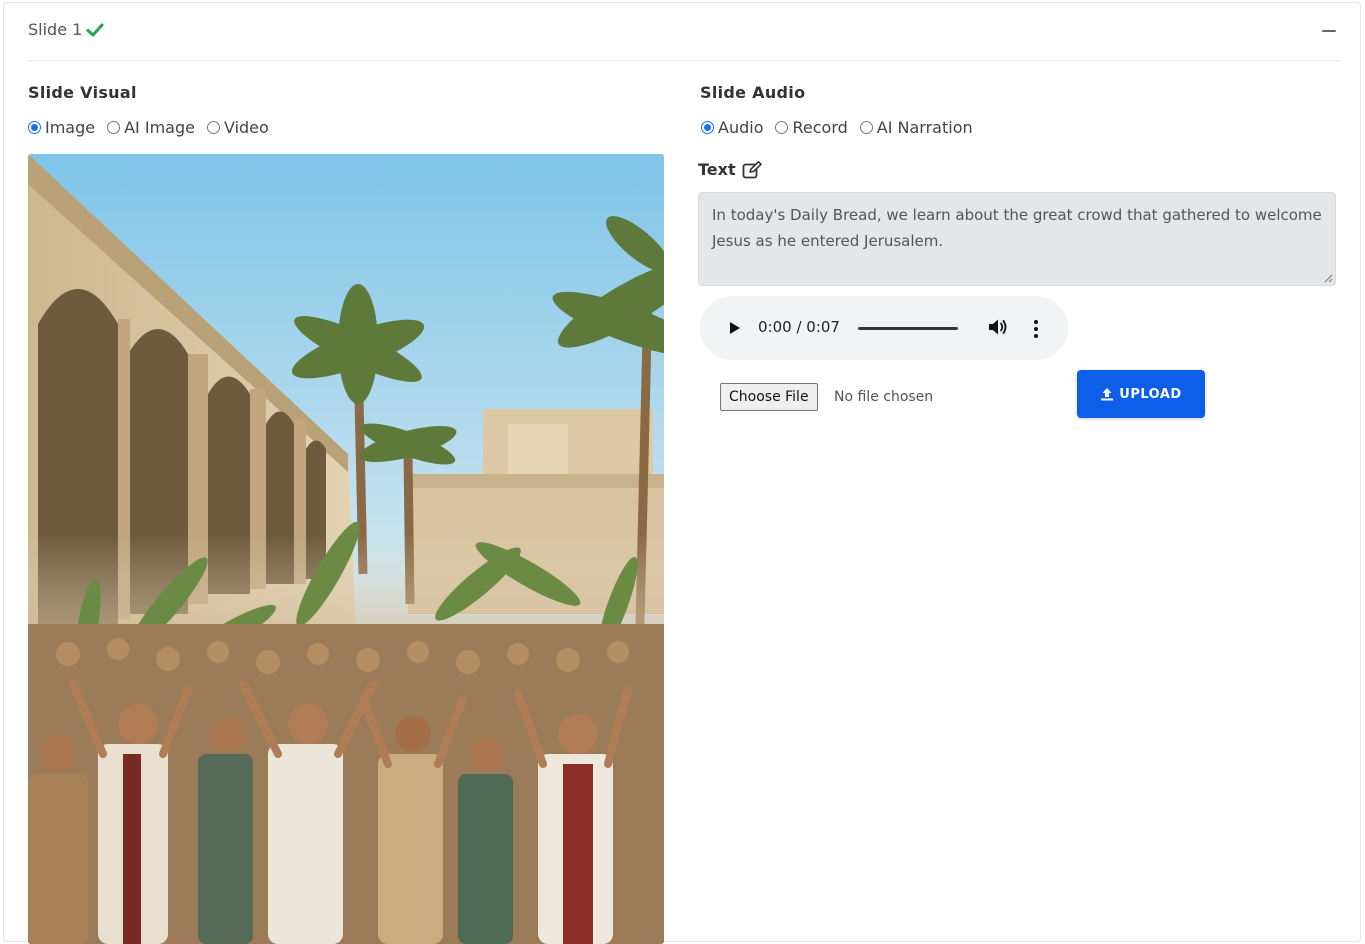 This screenshot has width=1365, height=944. I want to click on radio-record: Record, so click(811, 127).